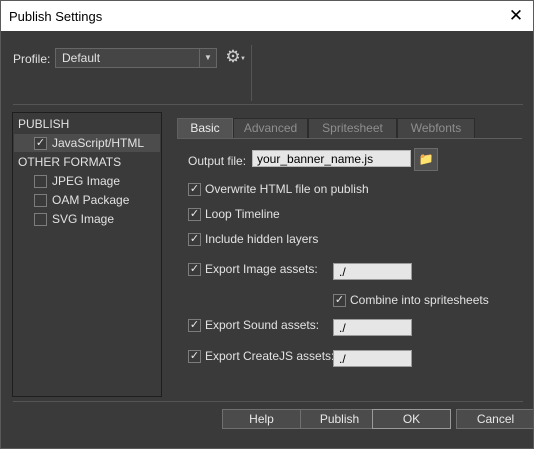 Image resolution: width=534 pixels, height=449 pixels. I want to click on title-bar: Publish Settings ✕, so click(267, 16).